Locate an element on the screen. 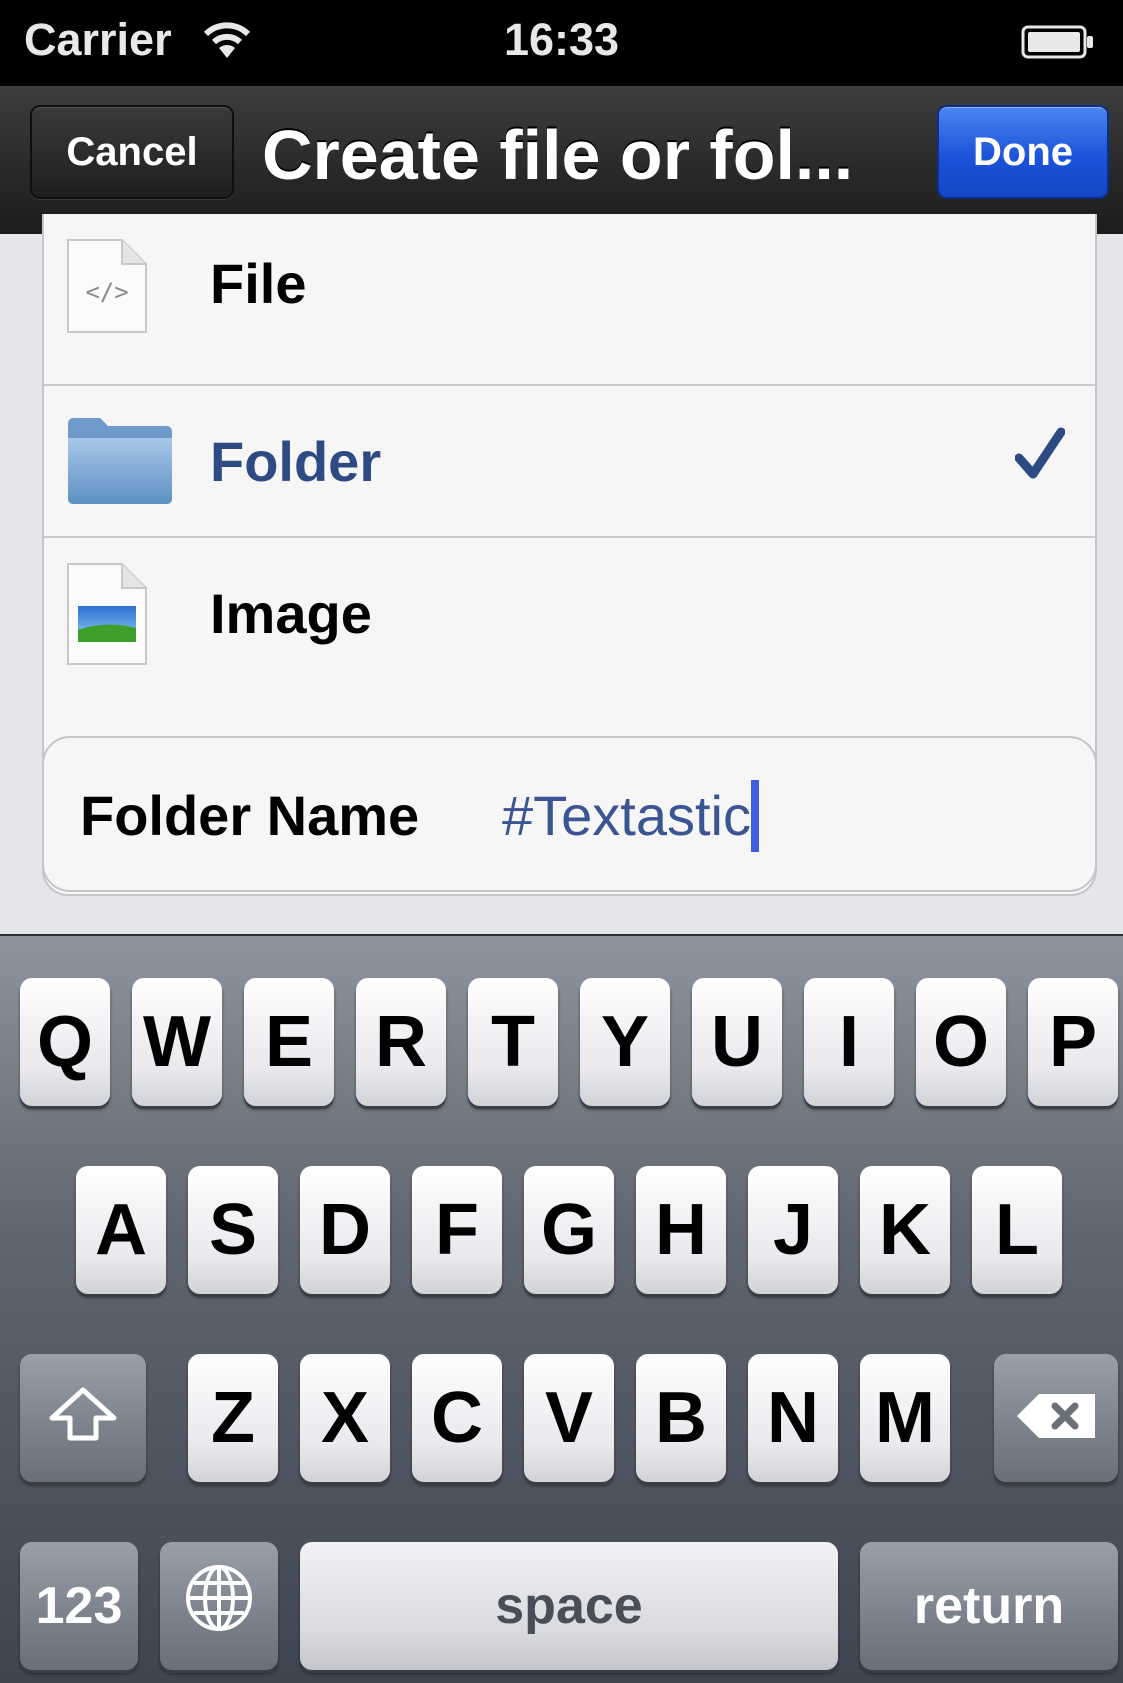 This screenshot has height=1683, width=1123. backspace-icon is located at coordinates (1056, 1418).